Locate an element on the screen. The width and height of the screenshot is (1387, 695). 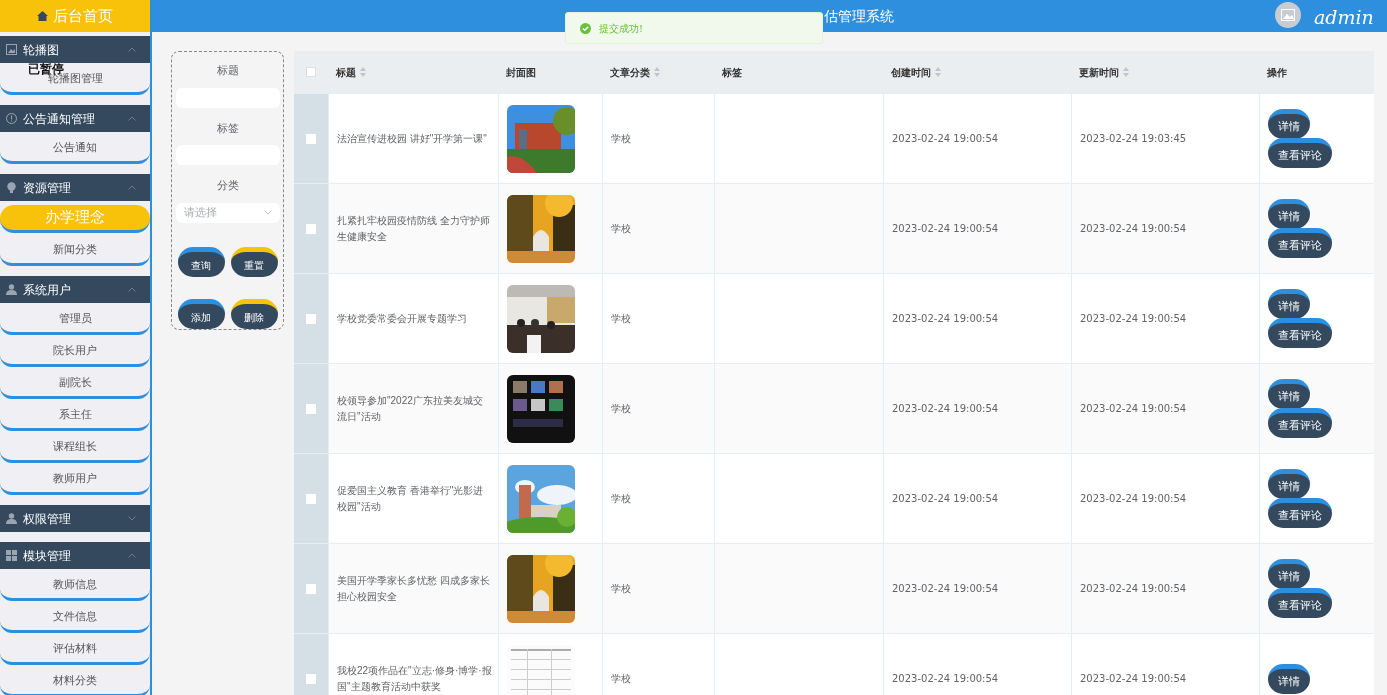
info-icon is located at coordinates (11, 118).